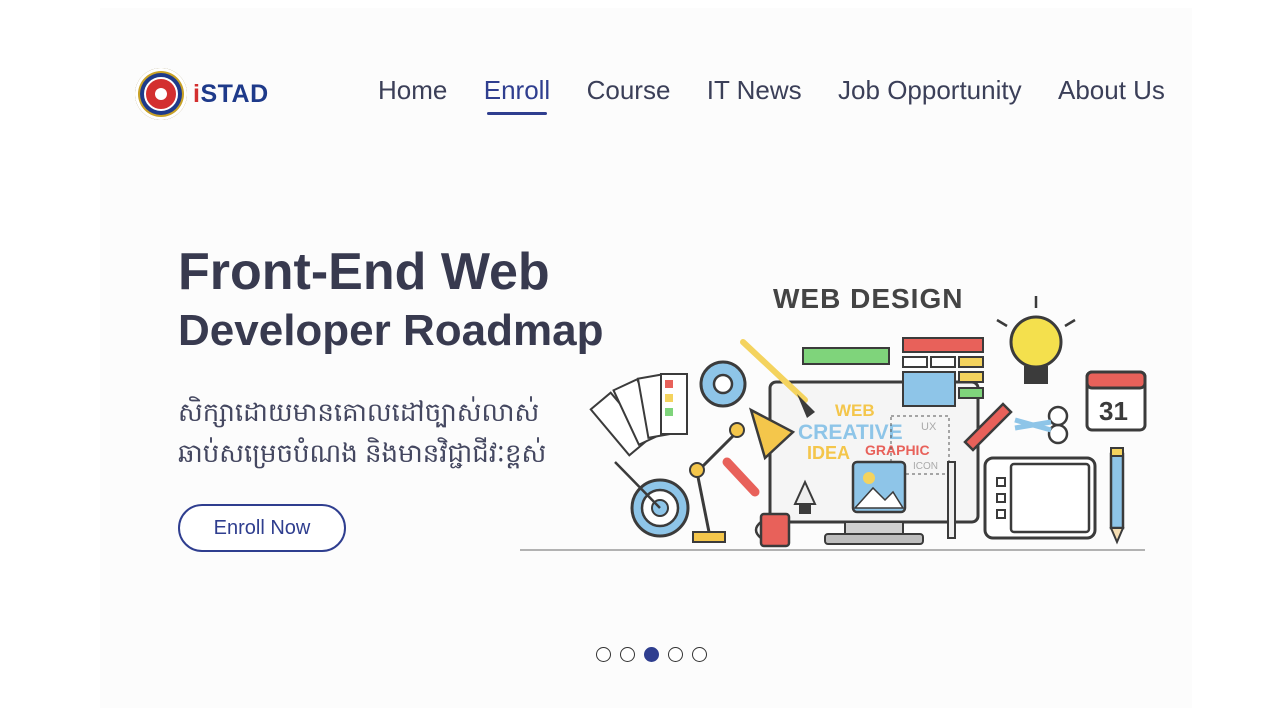 The image size is (1280, 716). I want to click on layout-image-block, so click(929, 389).